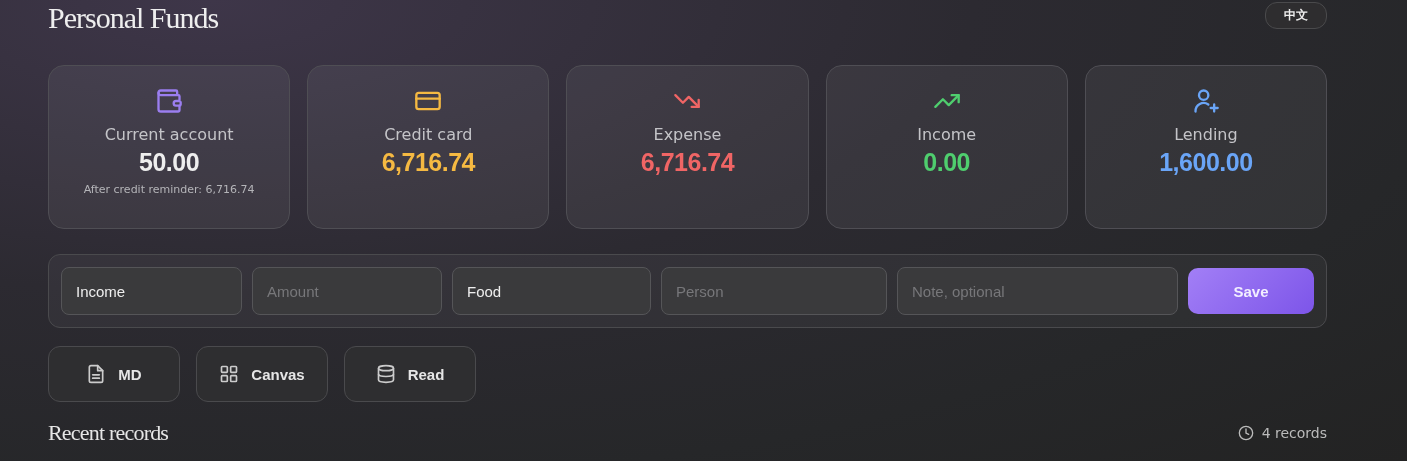 Image resolution: width=1407 pixels, height=461 pixels. Describe the element at coordinates (774, 291) in the screenshot. I see `input-field: Person` at that location.